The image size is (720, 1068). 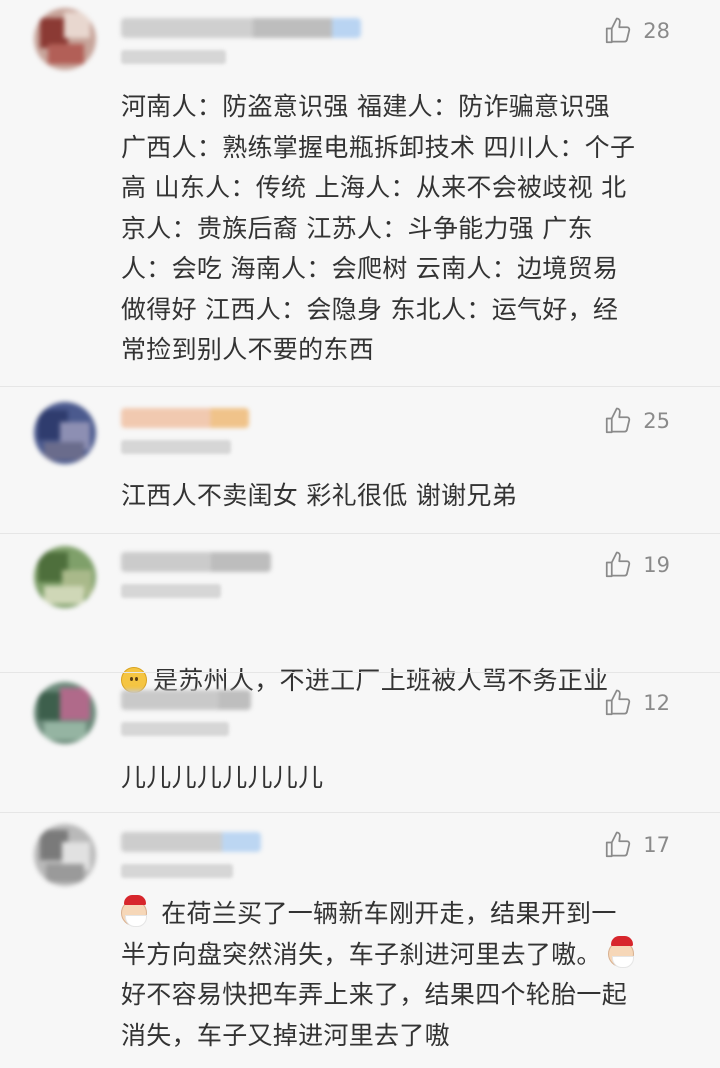 I want to click on comment-text-body-part2: 好不容易快把车弄上来了，结果四个轮胎一起 消失，车子又掉进河里去了嗷, so click(x=374, y=1015).